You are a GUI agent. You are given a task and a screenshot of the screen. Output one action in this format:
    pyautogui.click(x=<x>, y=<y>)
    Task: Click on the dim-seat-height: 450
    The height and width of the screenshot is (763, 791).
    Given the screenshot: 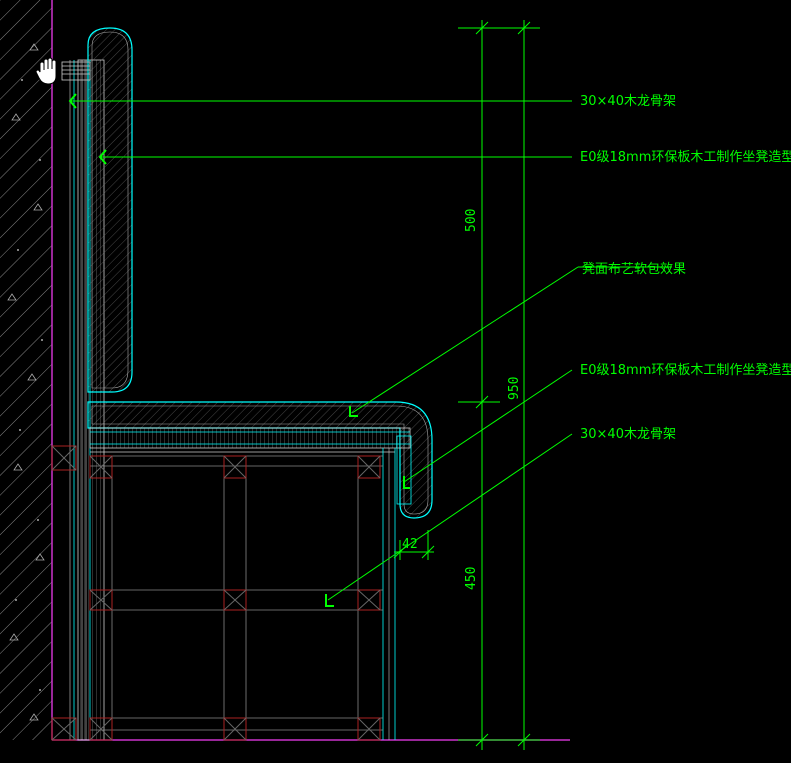 What is the action you would take?
    pyautogui.click(x=471, y=578)
    